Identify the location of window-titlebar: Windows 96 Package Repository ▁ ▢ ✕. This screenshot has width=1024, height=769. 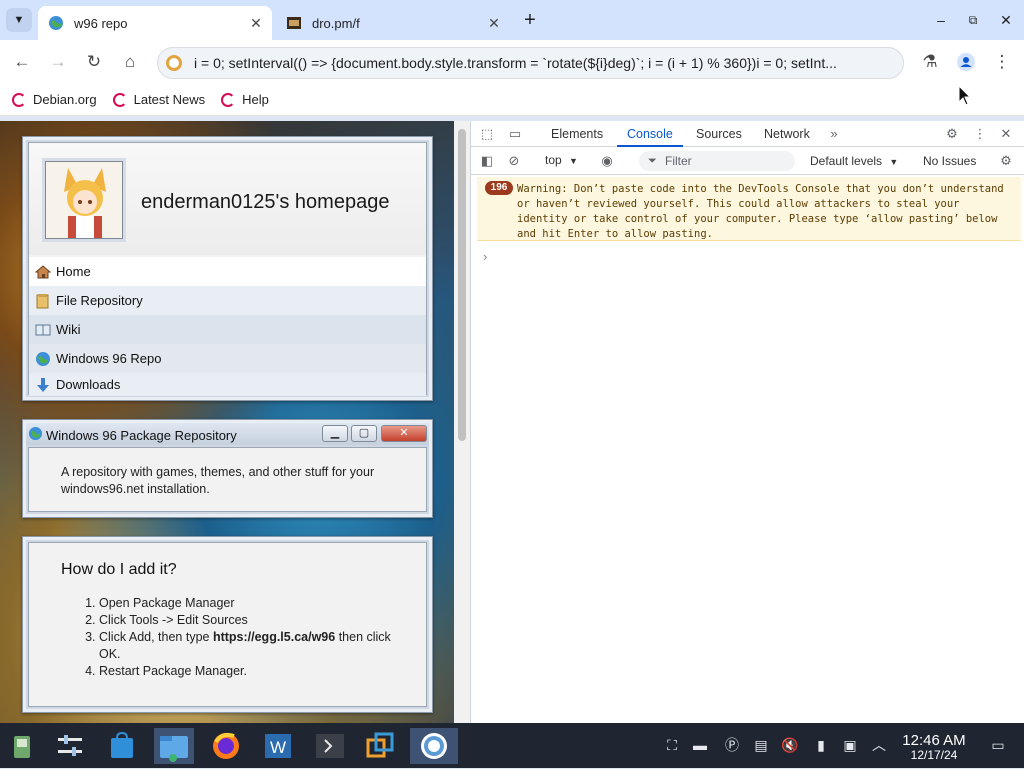
(227, 434).